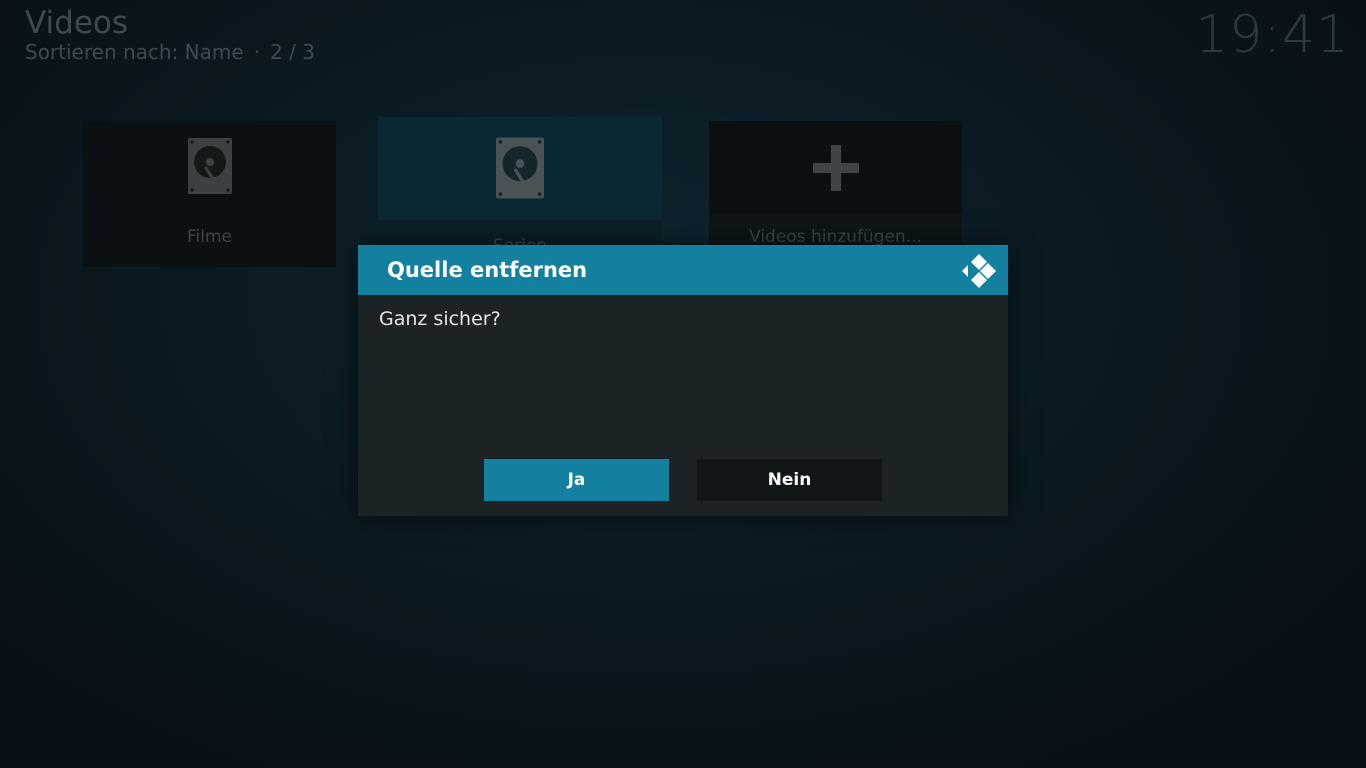 This screenshot has height=768, width=1366. I want to click on dialog-message: Ganz sicher?, so click(440, 319).